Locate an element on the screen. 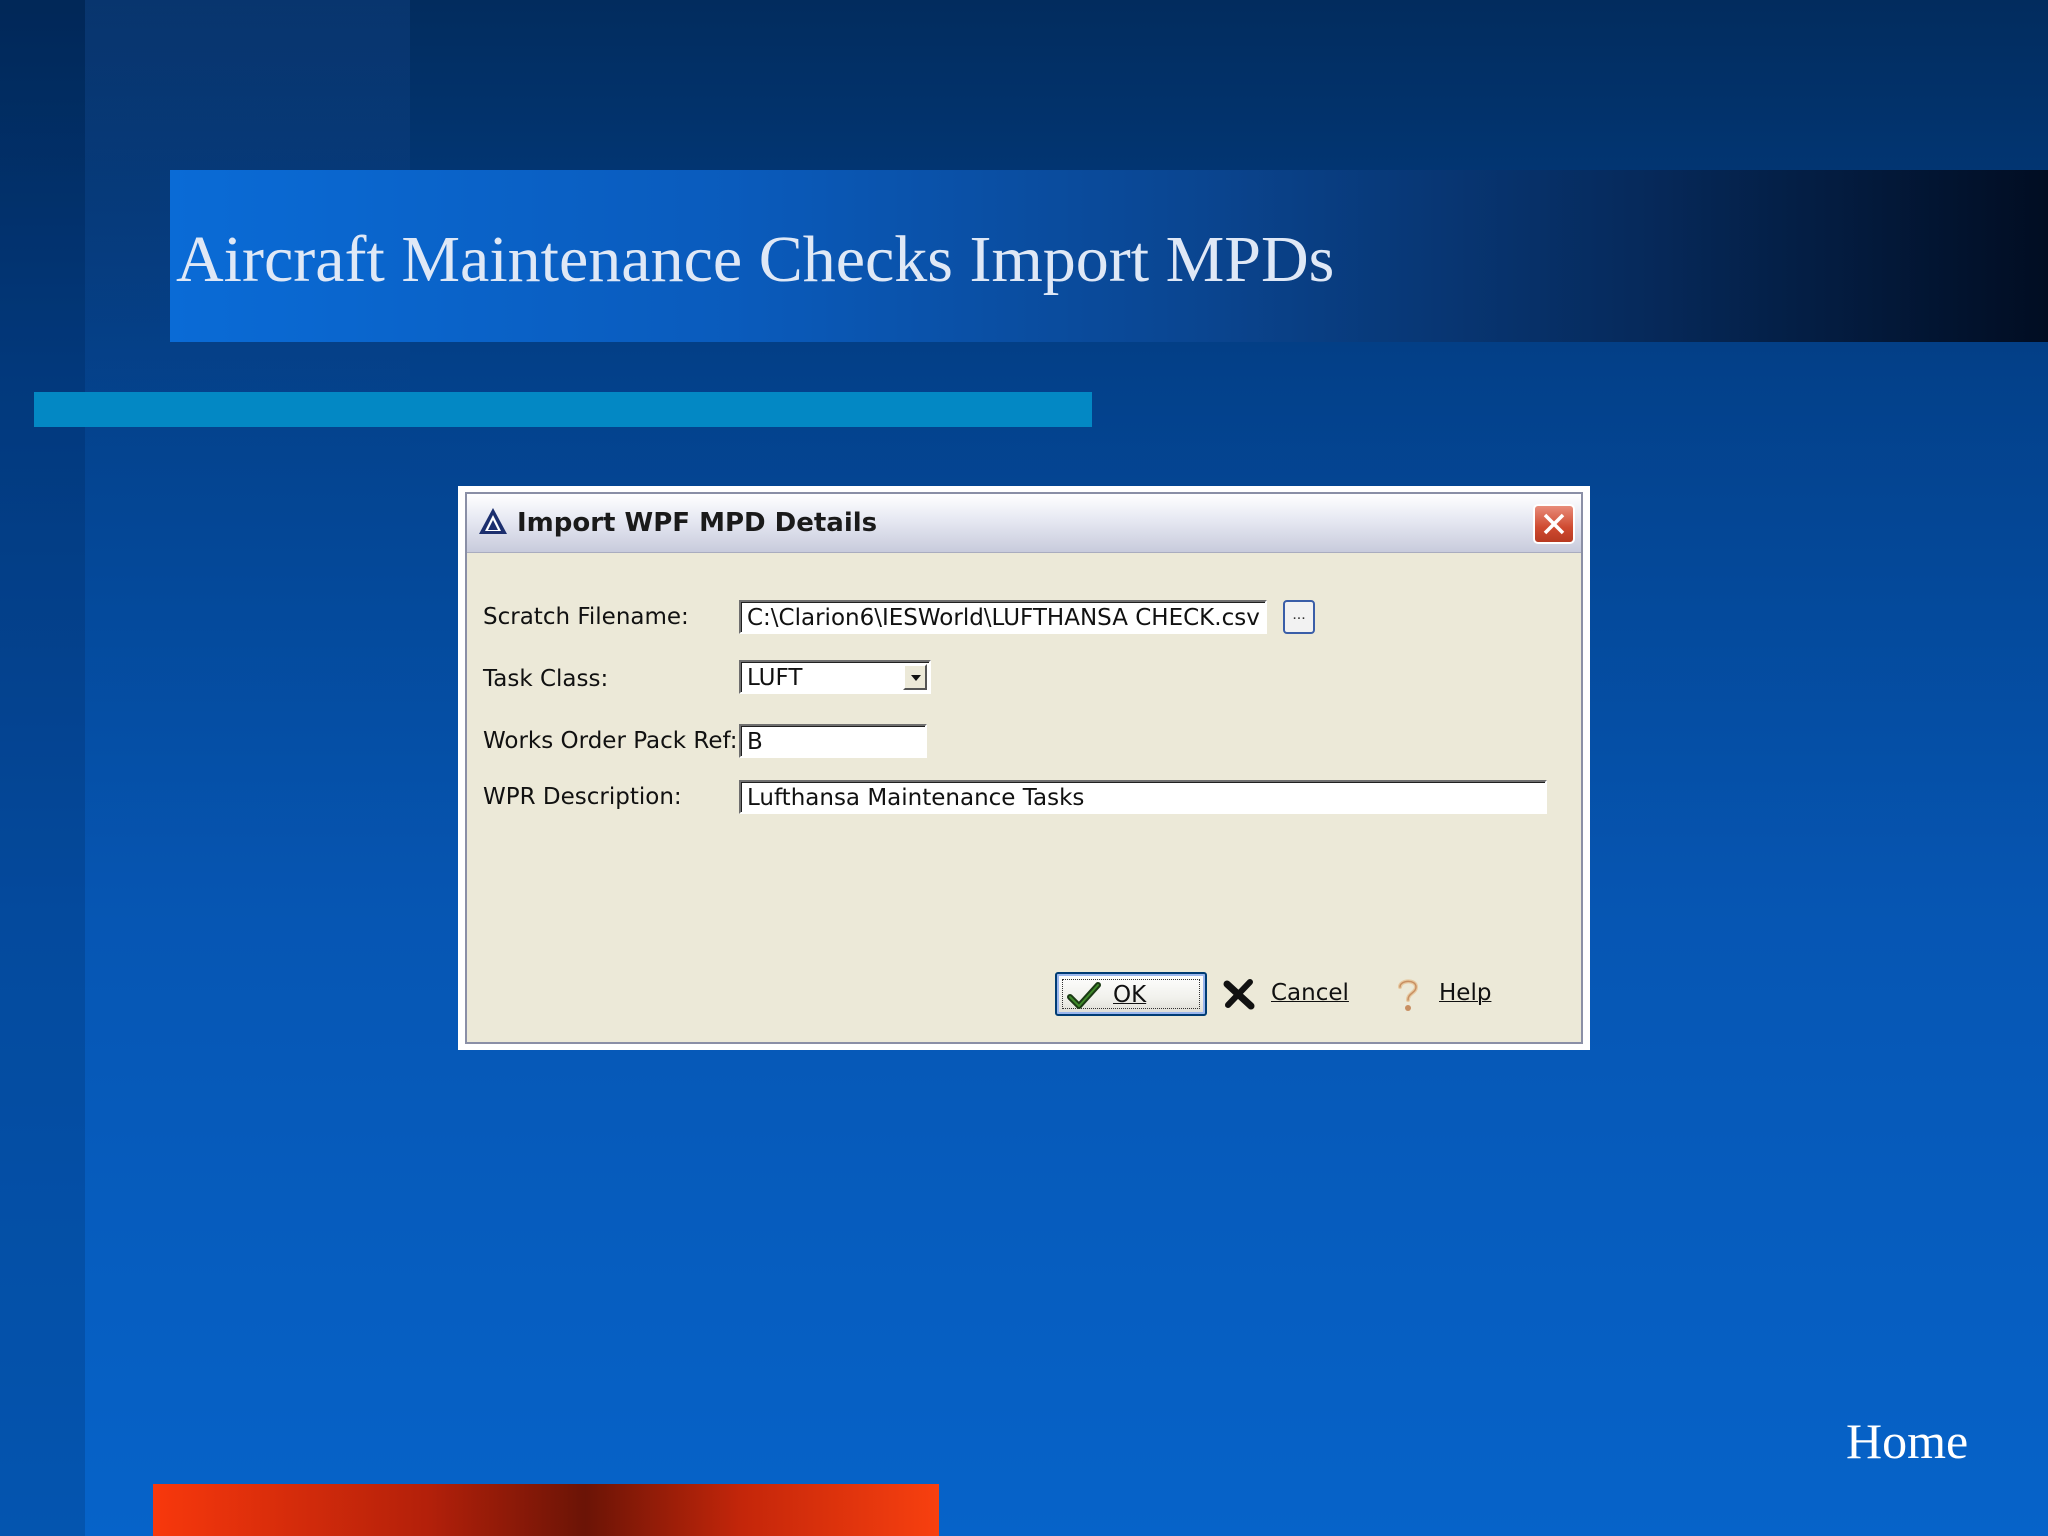 This screenshot has height=1536, width=2048. help-button-label: Help is located at coordinates (1465, 993).